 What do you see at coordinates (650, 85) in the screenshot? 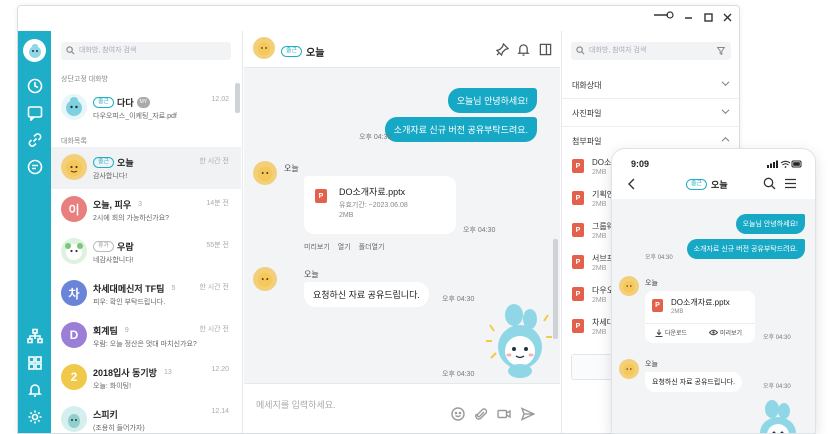
I see `section-participants: 대화상대` at bounding box center [650, 85].